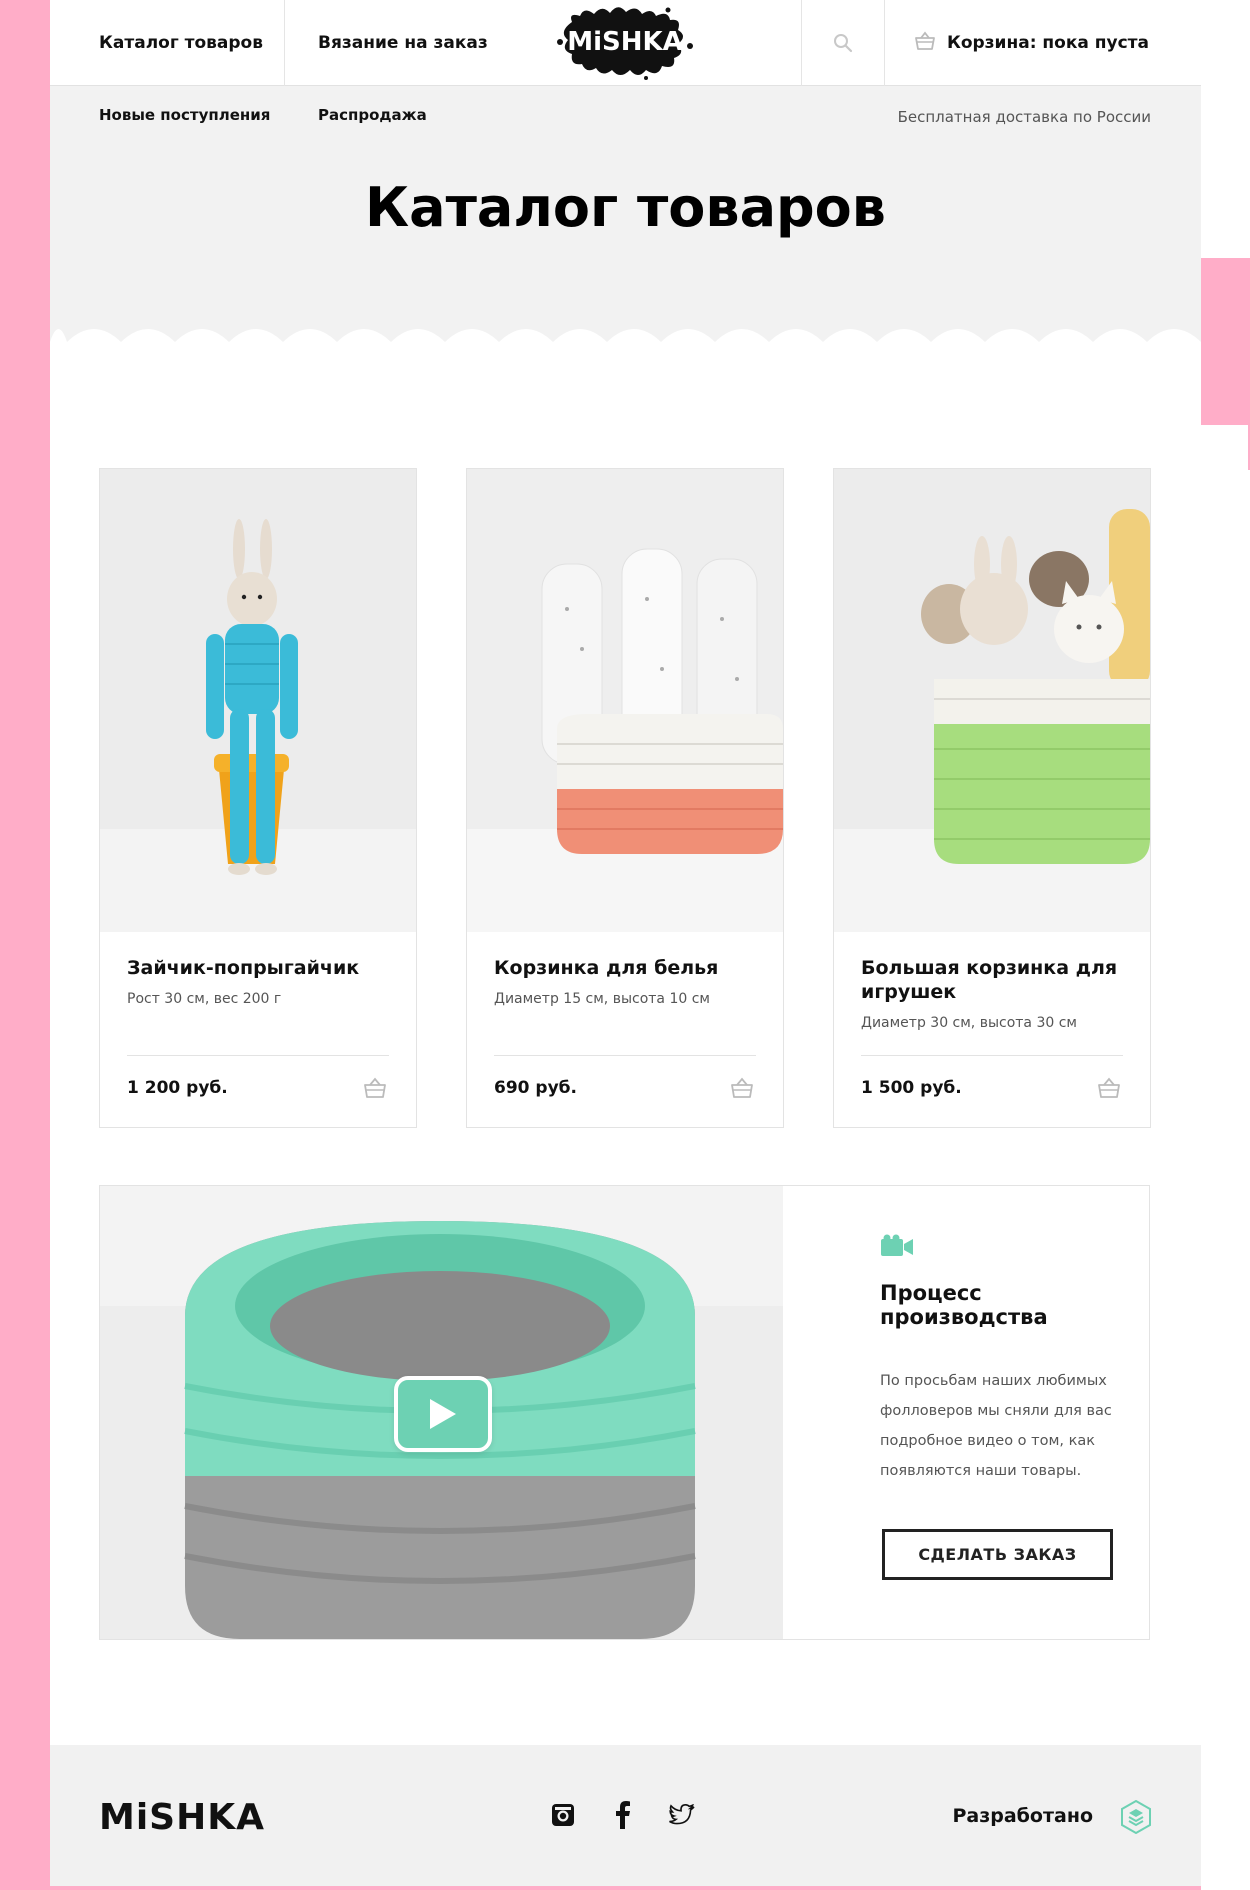 The image size is (1250, 1890). I want to click on left-decor-strip, so click(25, 945).